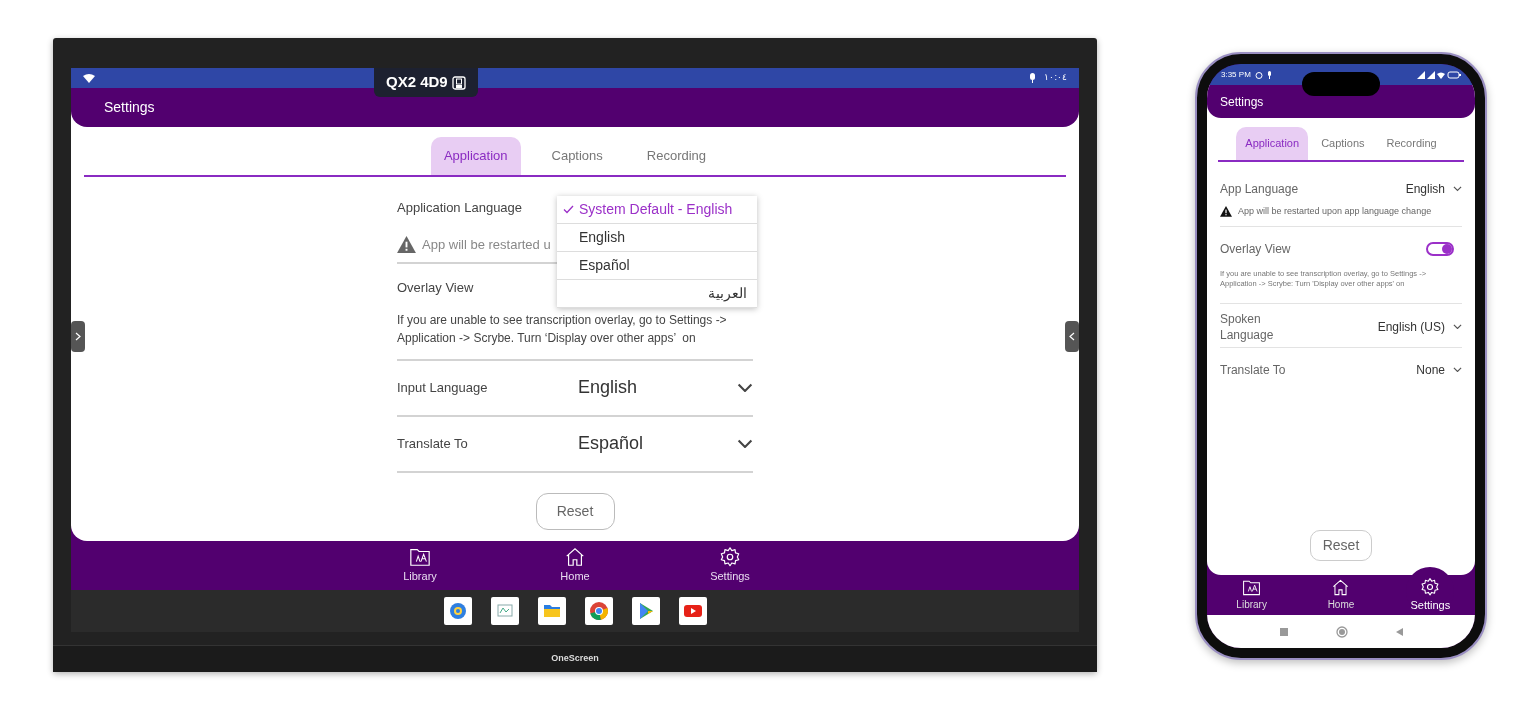 The image size is (1536, 712). Describe the element at coordinates (692, 611) in the screenshot. I see `video-icon` at that location.